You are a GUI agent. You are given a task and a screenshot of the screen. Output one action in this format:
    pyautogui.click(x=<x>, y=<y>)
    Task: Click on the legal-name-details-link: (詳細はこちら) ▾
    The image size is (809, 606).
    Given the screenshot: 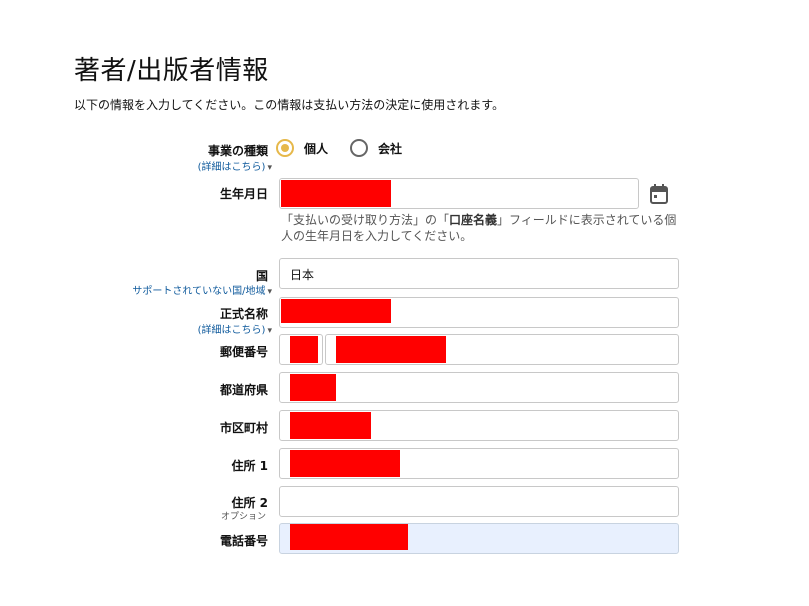 What is the action you would take?
    pyautogui.click(x=235, y=328)
    